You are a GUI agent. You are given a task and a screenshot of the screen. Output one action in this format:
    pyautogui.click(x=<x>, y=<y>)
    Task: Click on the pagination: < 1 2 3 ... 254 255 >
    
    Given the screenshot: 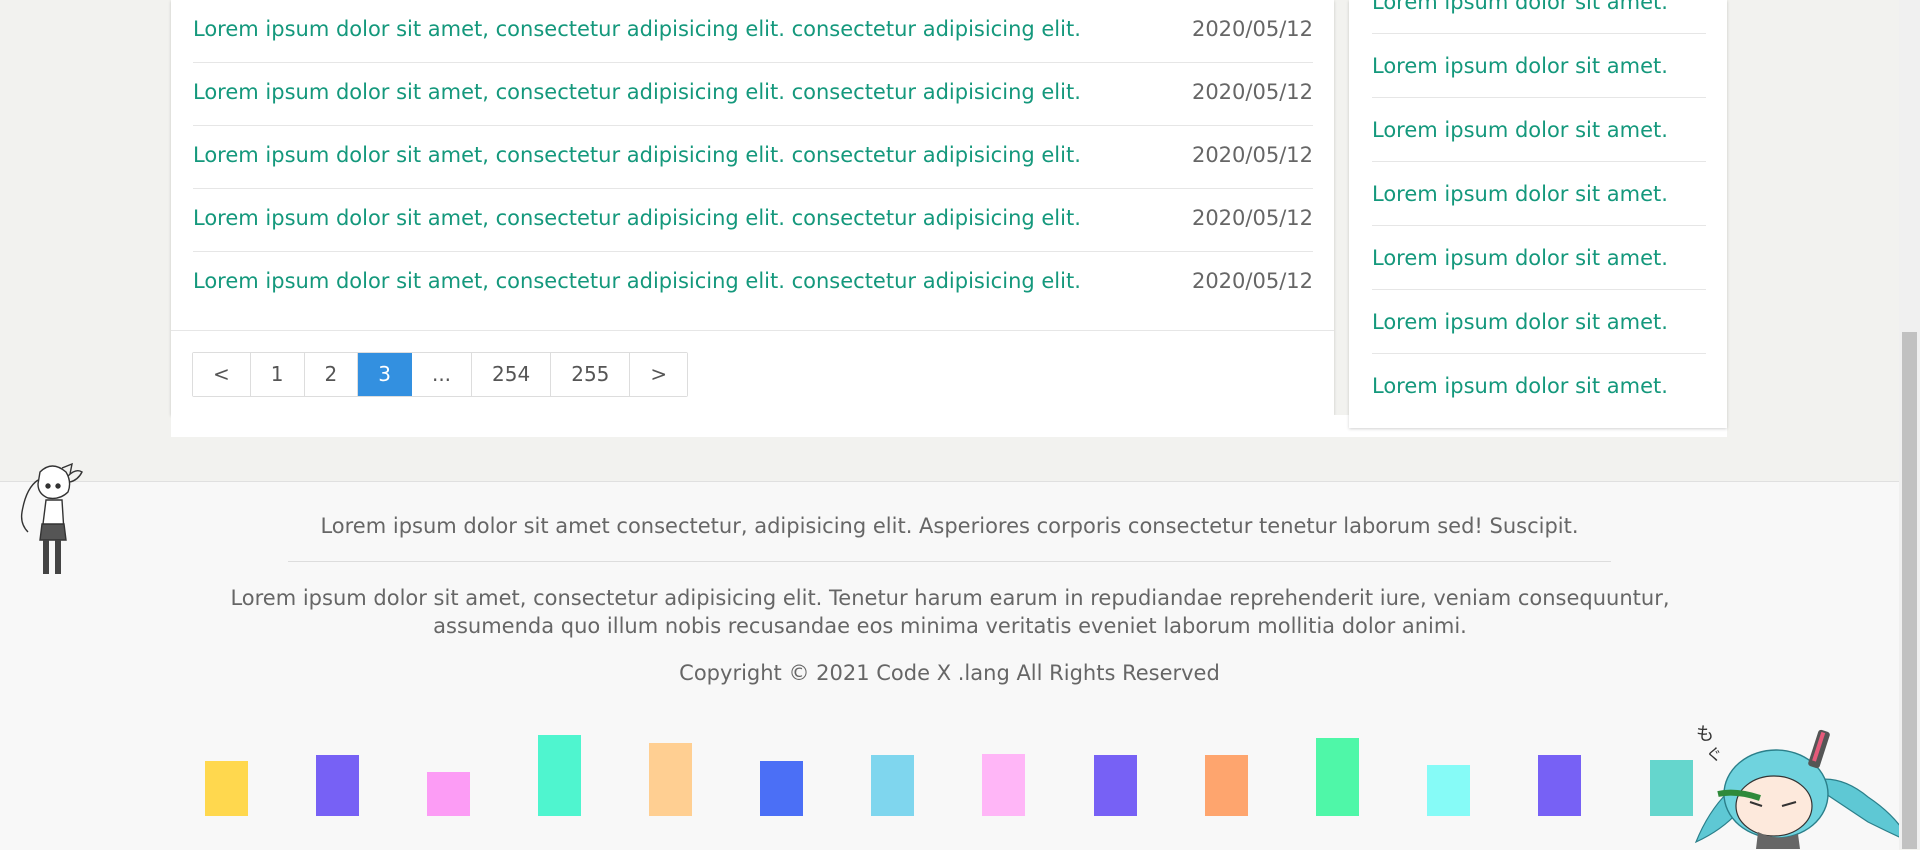 What is the action you would take?
    pyautogui.click(x=440, y=374)
    